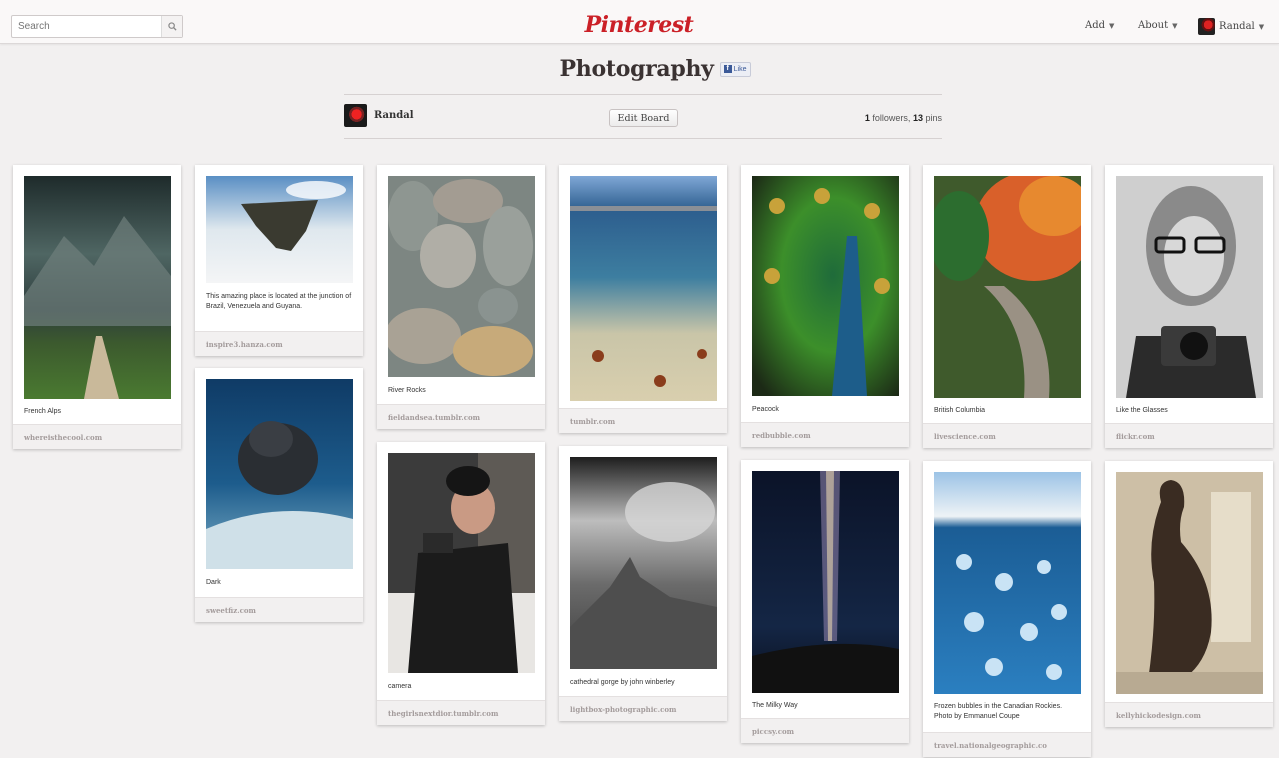 This screenshot has width=1279, height=758. What do you see at coordinates (825, 582) in the screenshot?
I see `pin-image-milky-way` at bounding box center [825, 582].